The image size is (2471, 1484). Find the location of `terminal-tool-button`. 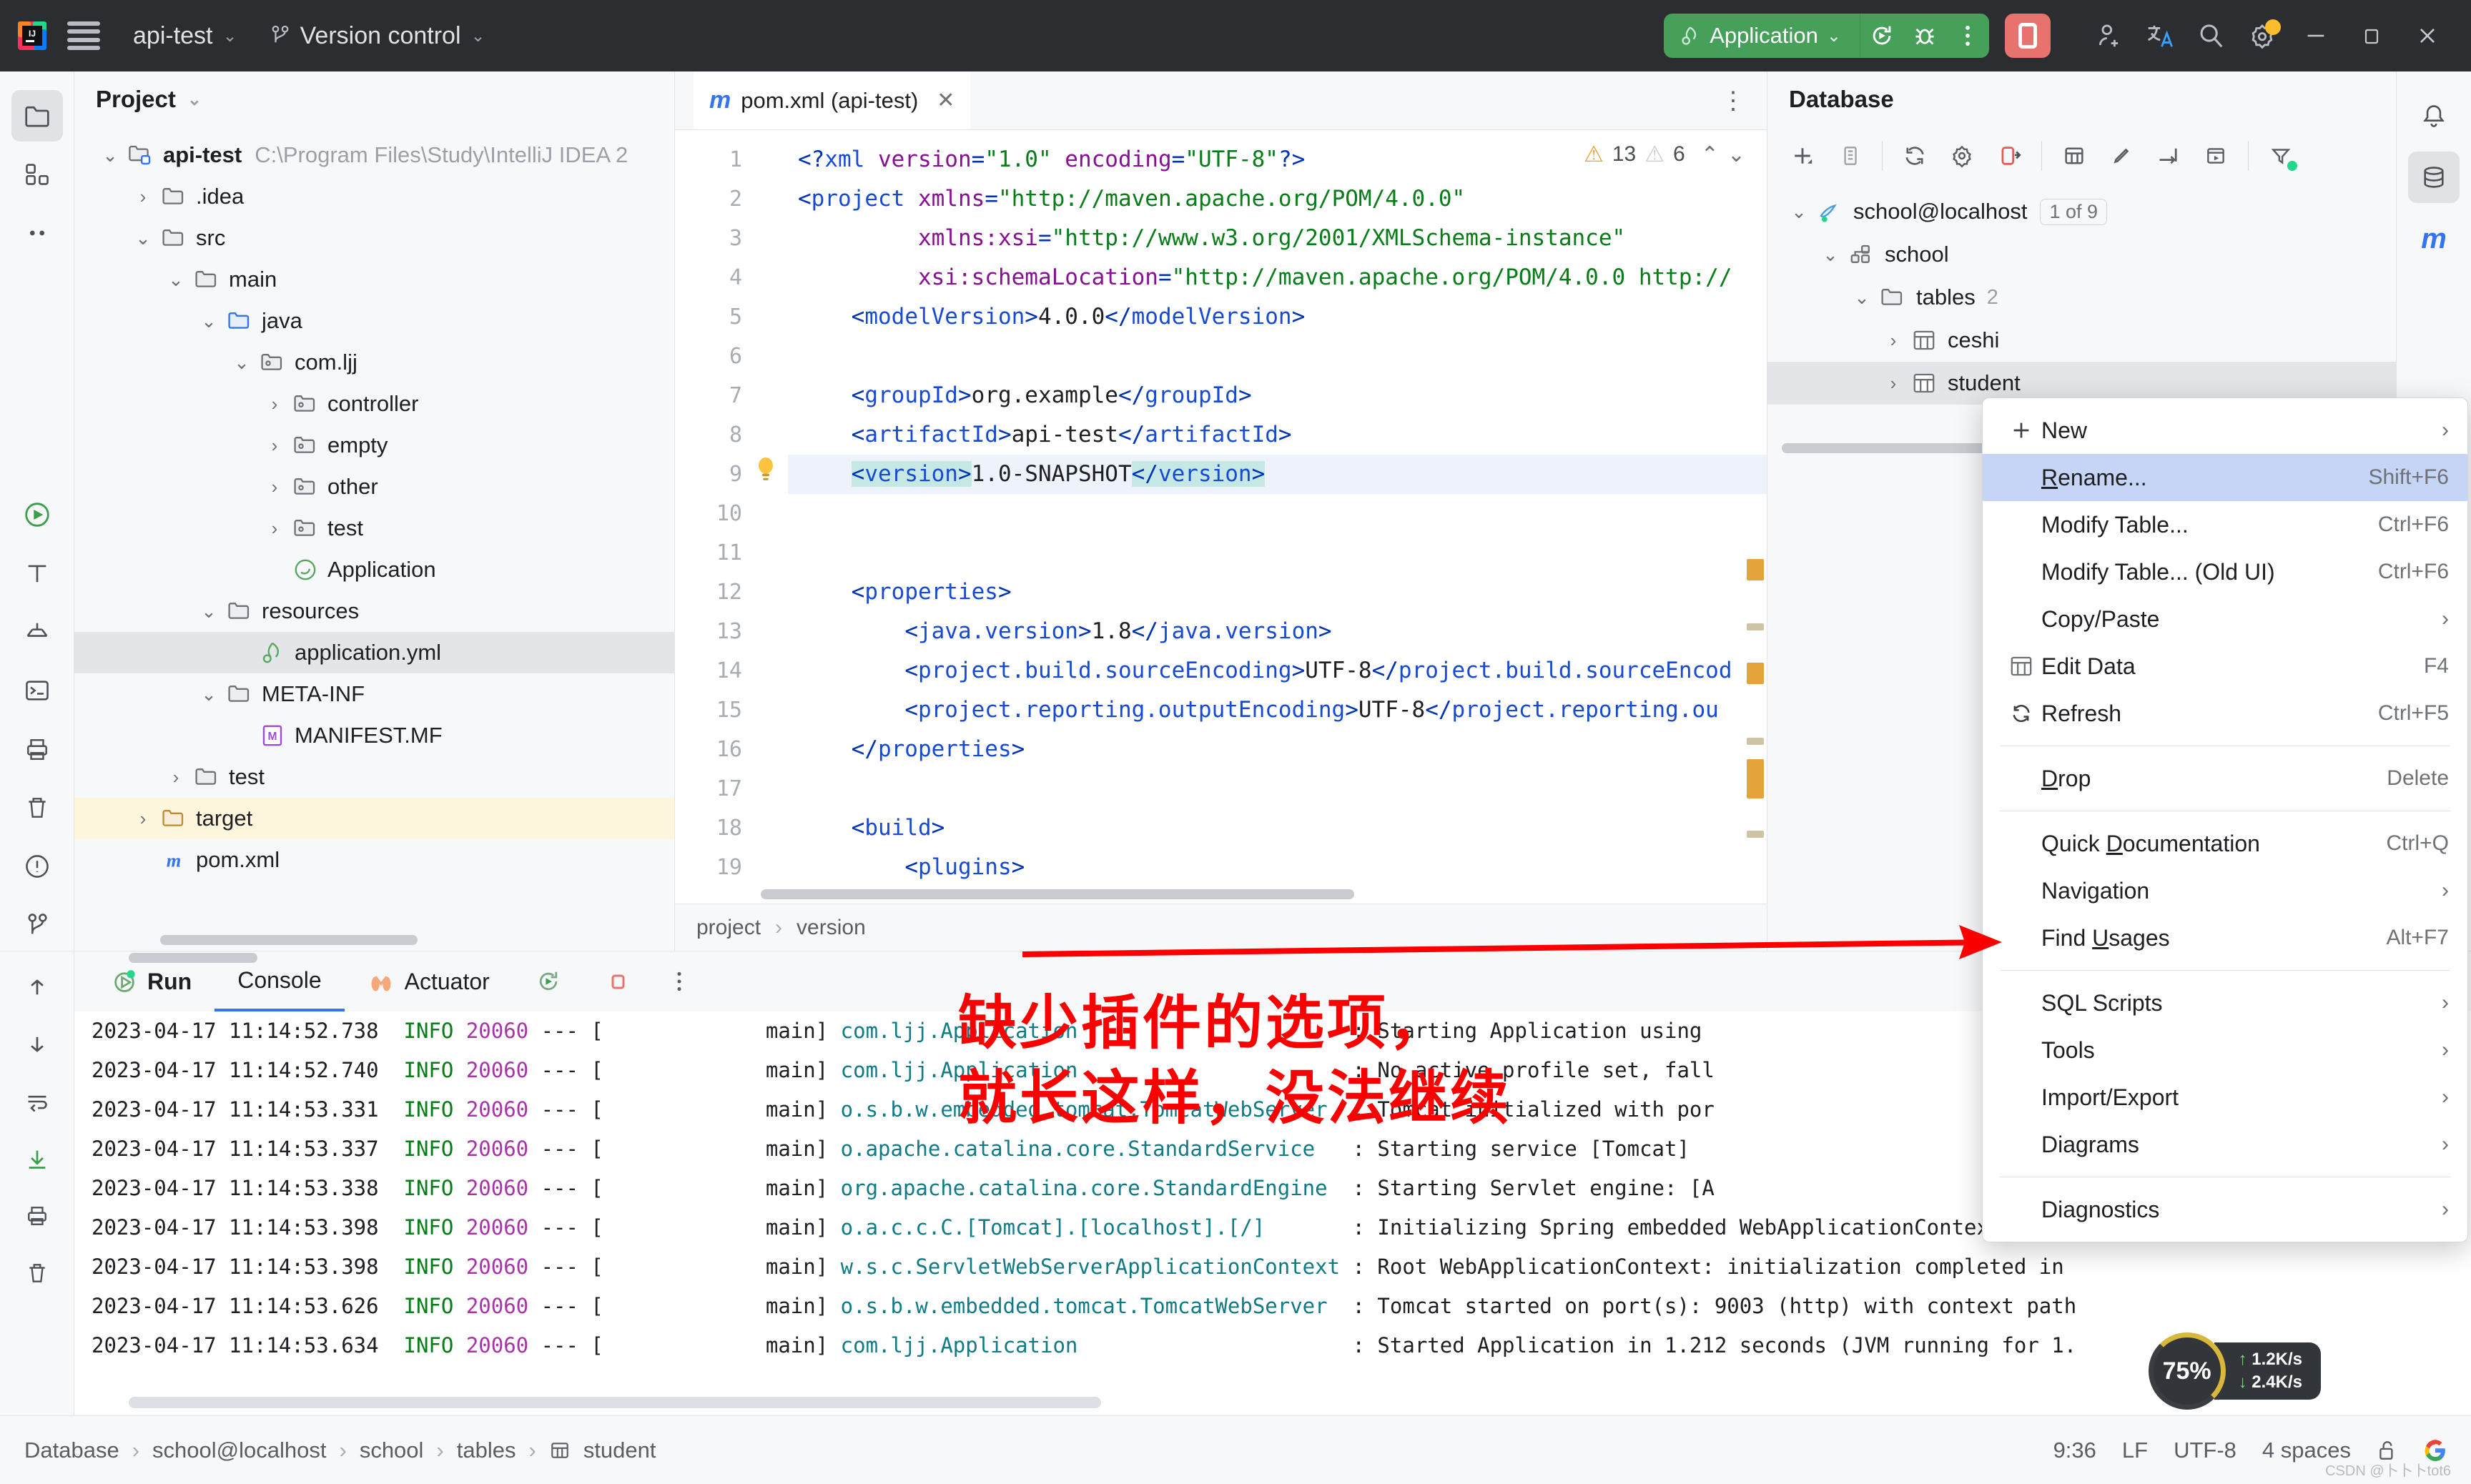

terminal-tool-button is located at coordinates (37, 690).